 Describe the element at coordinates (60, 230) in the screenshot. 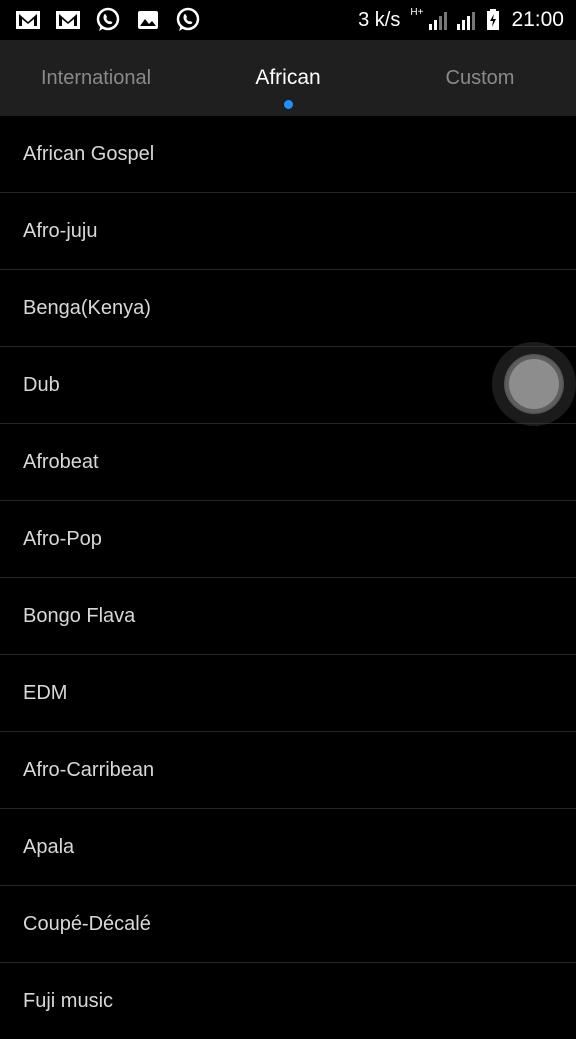

I see `list-item-label: Afro-juju` at that location.